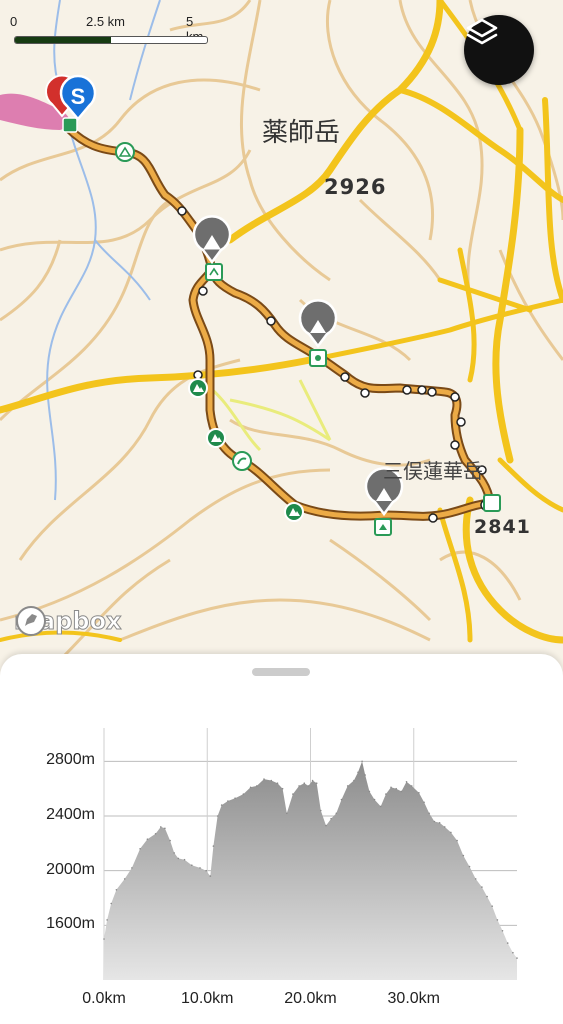  I want to click on y-axis-label: 1600m, so click(70, 924).